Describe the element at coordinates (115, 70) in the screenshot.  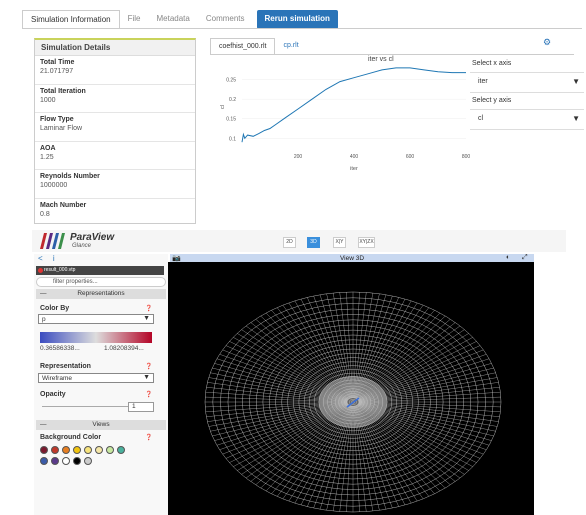
I see `detail-row-total-time: Total Time 21.071797` at that location.